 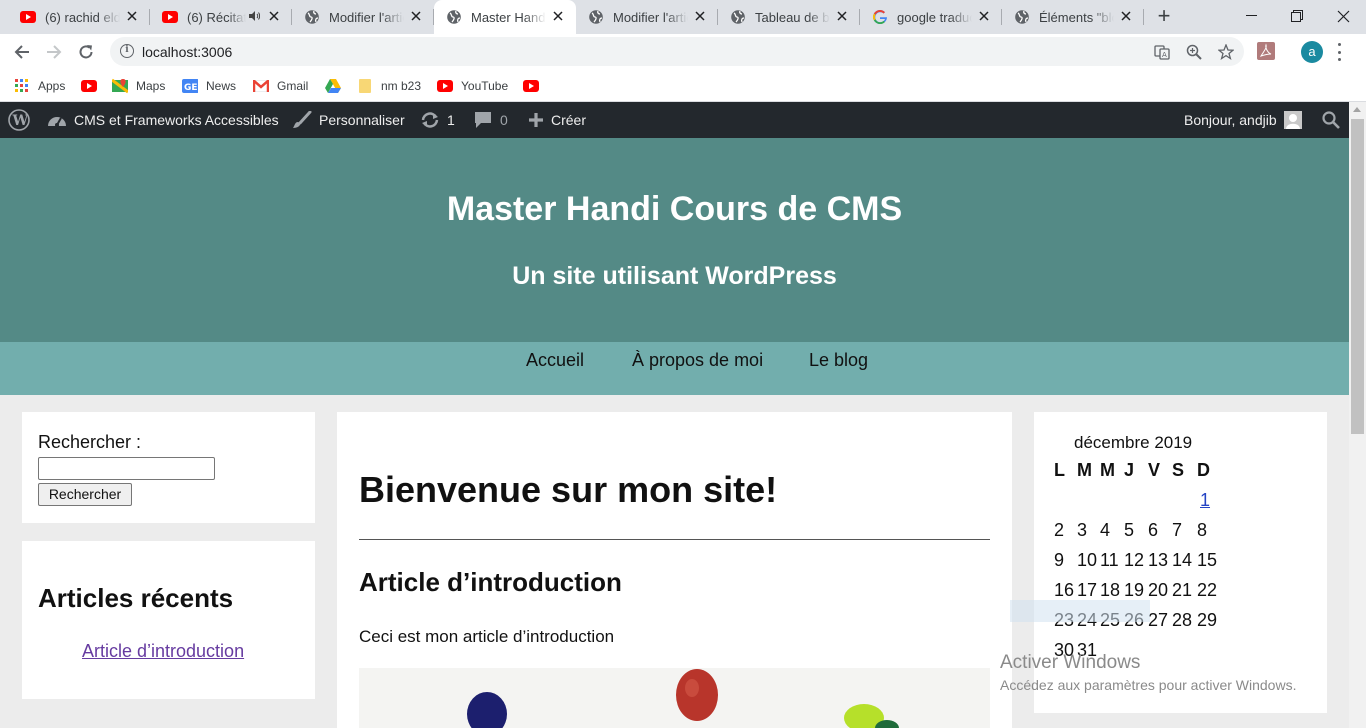 What do you see at coordinates (674, 539) in the screenshot?
I see `separator` at bounding box center [674, 539].